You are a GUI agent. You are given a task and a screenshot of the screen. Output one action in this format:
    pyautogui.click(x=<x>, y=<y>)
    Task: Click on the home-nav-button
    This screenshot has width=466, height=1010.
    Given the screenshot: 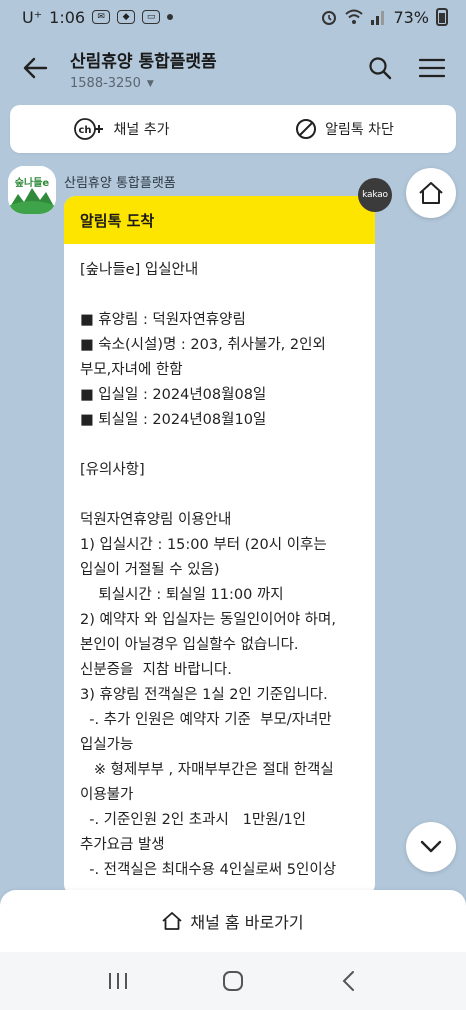 What is the action you would take?
    pyautogui.click(x=233, y=981)
    